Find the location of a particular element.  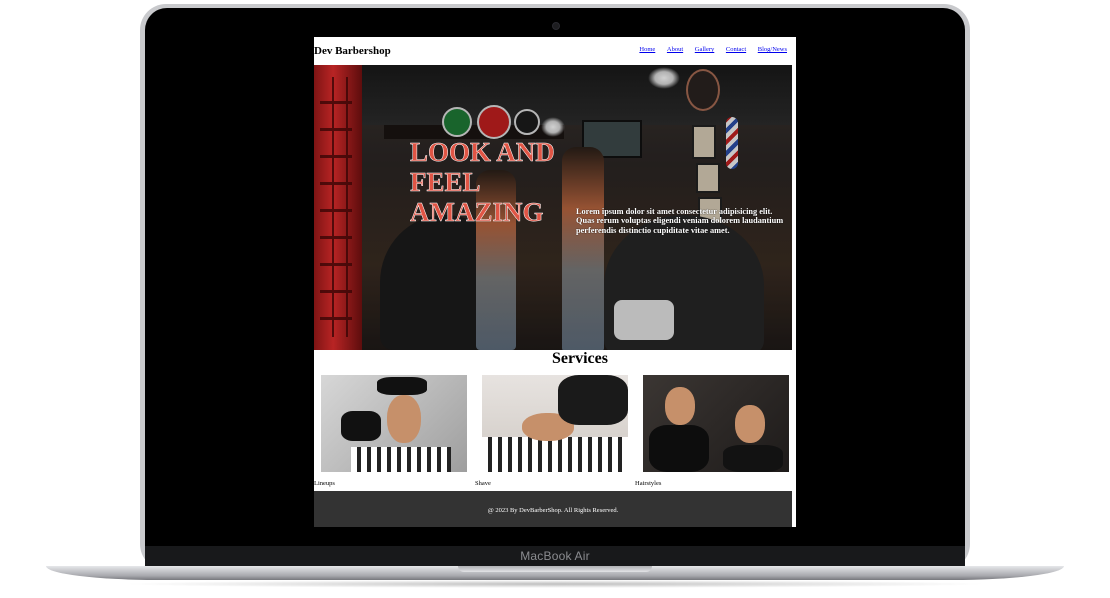

laptop-shadow is located at coordinates (555, 584).